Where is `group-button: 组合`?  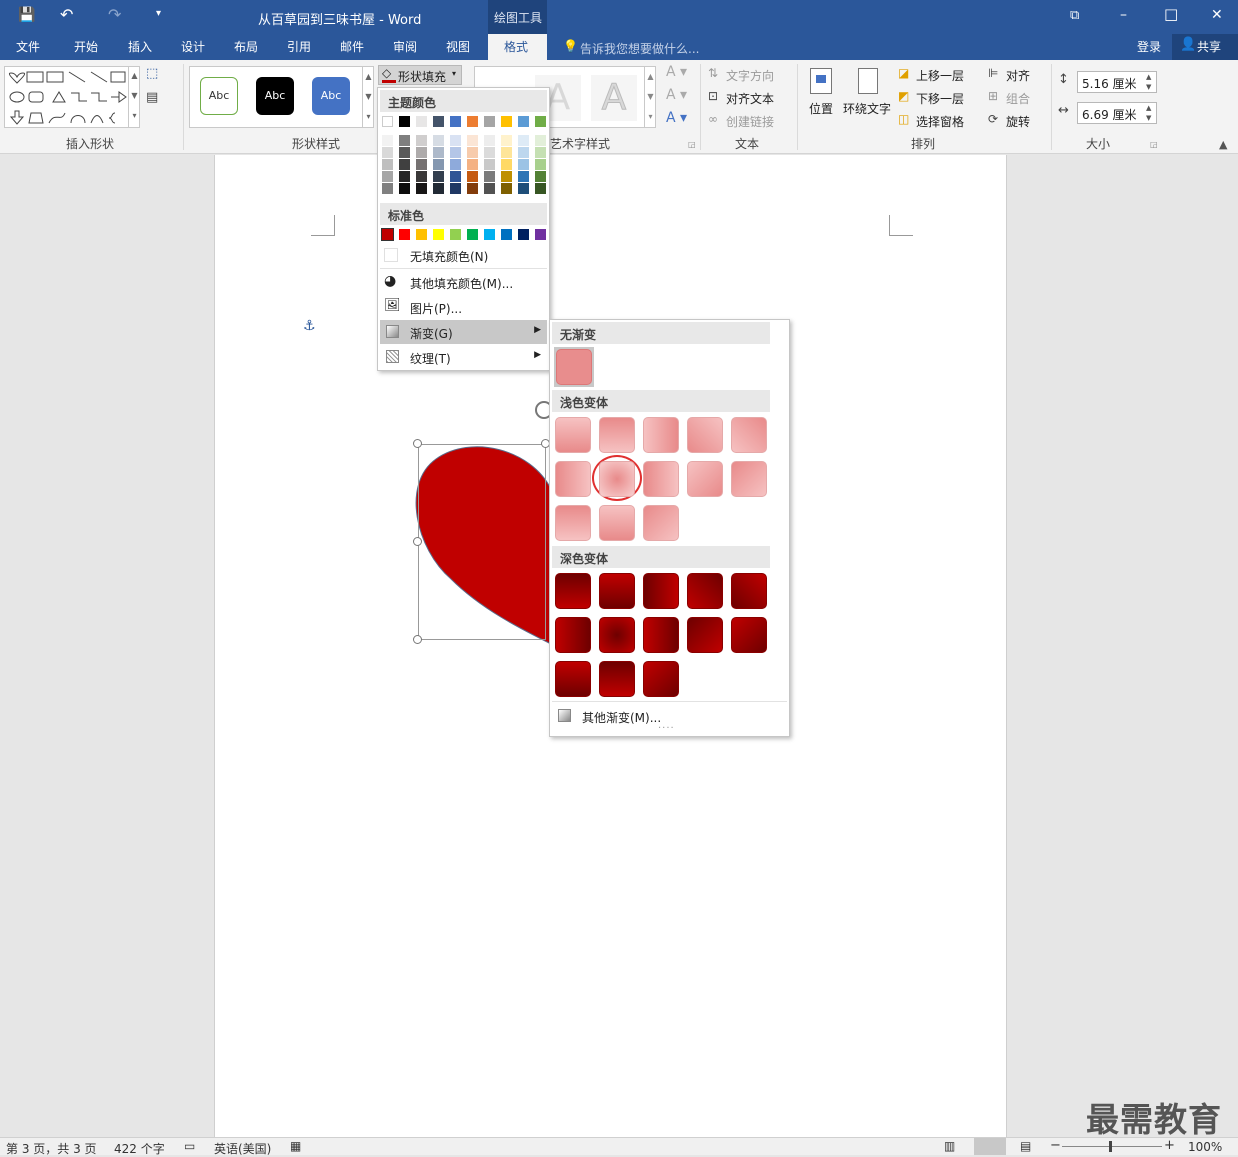
group-button: 组合 is located at coordinates (1018, 98).